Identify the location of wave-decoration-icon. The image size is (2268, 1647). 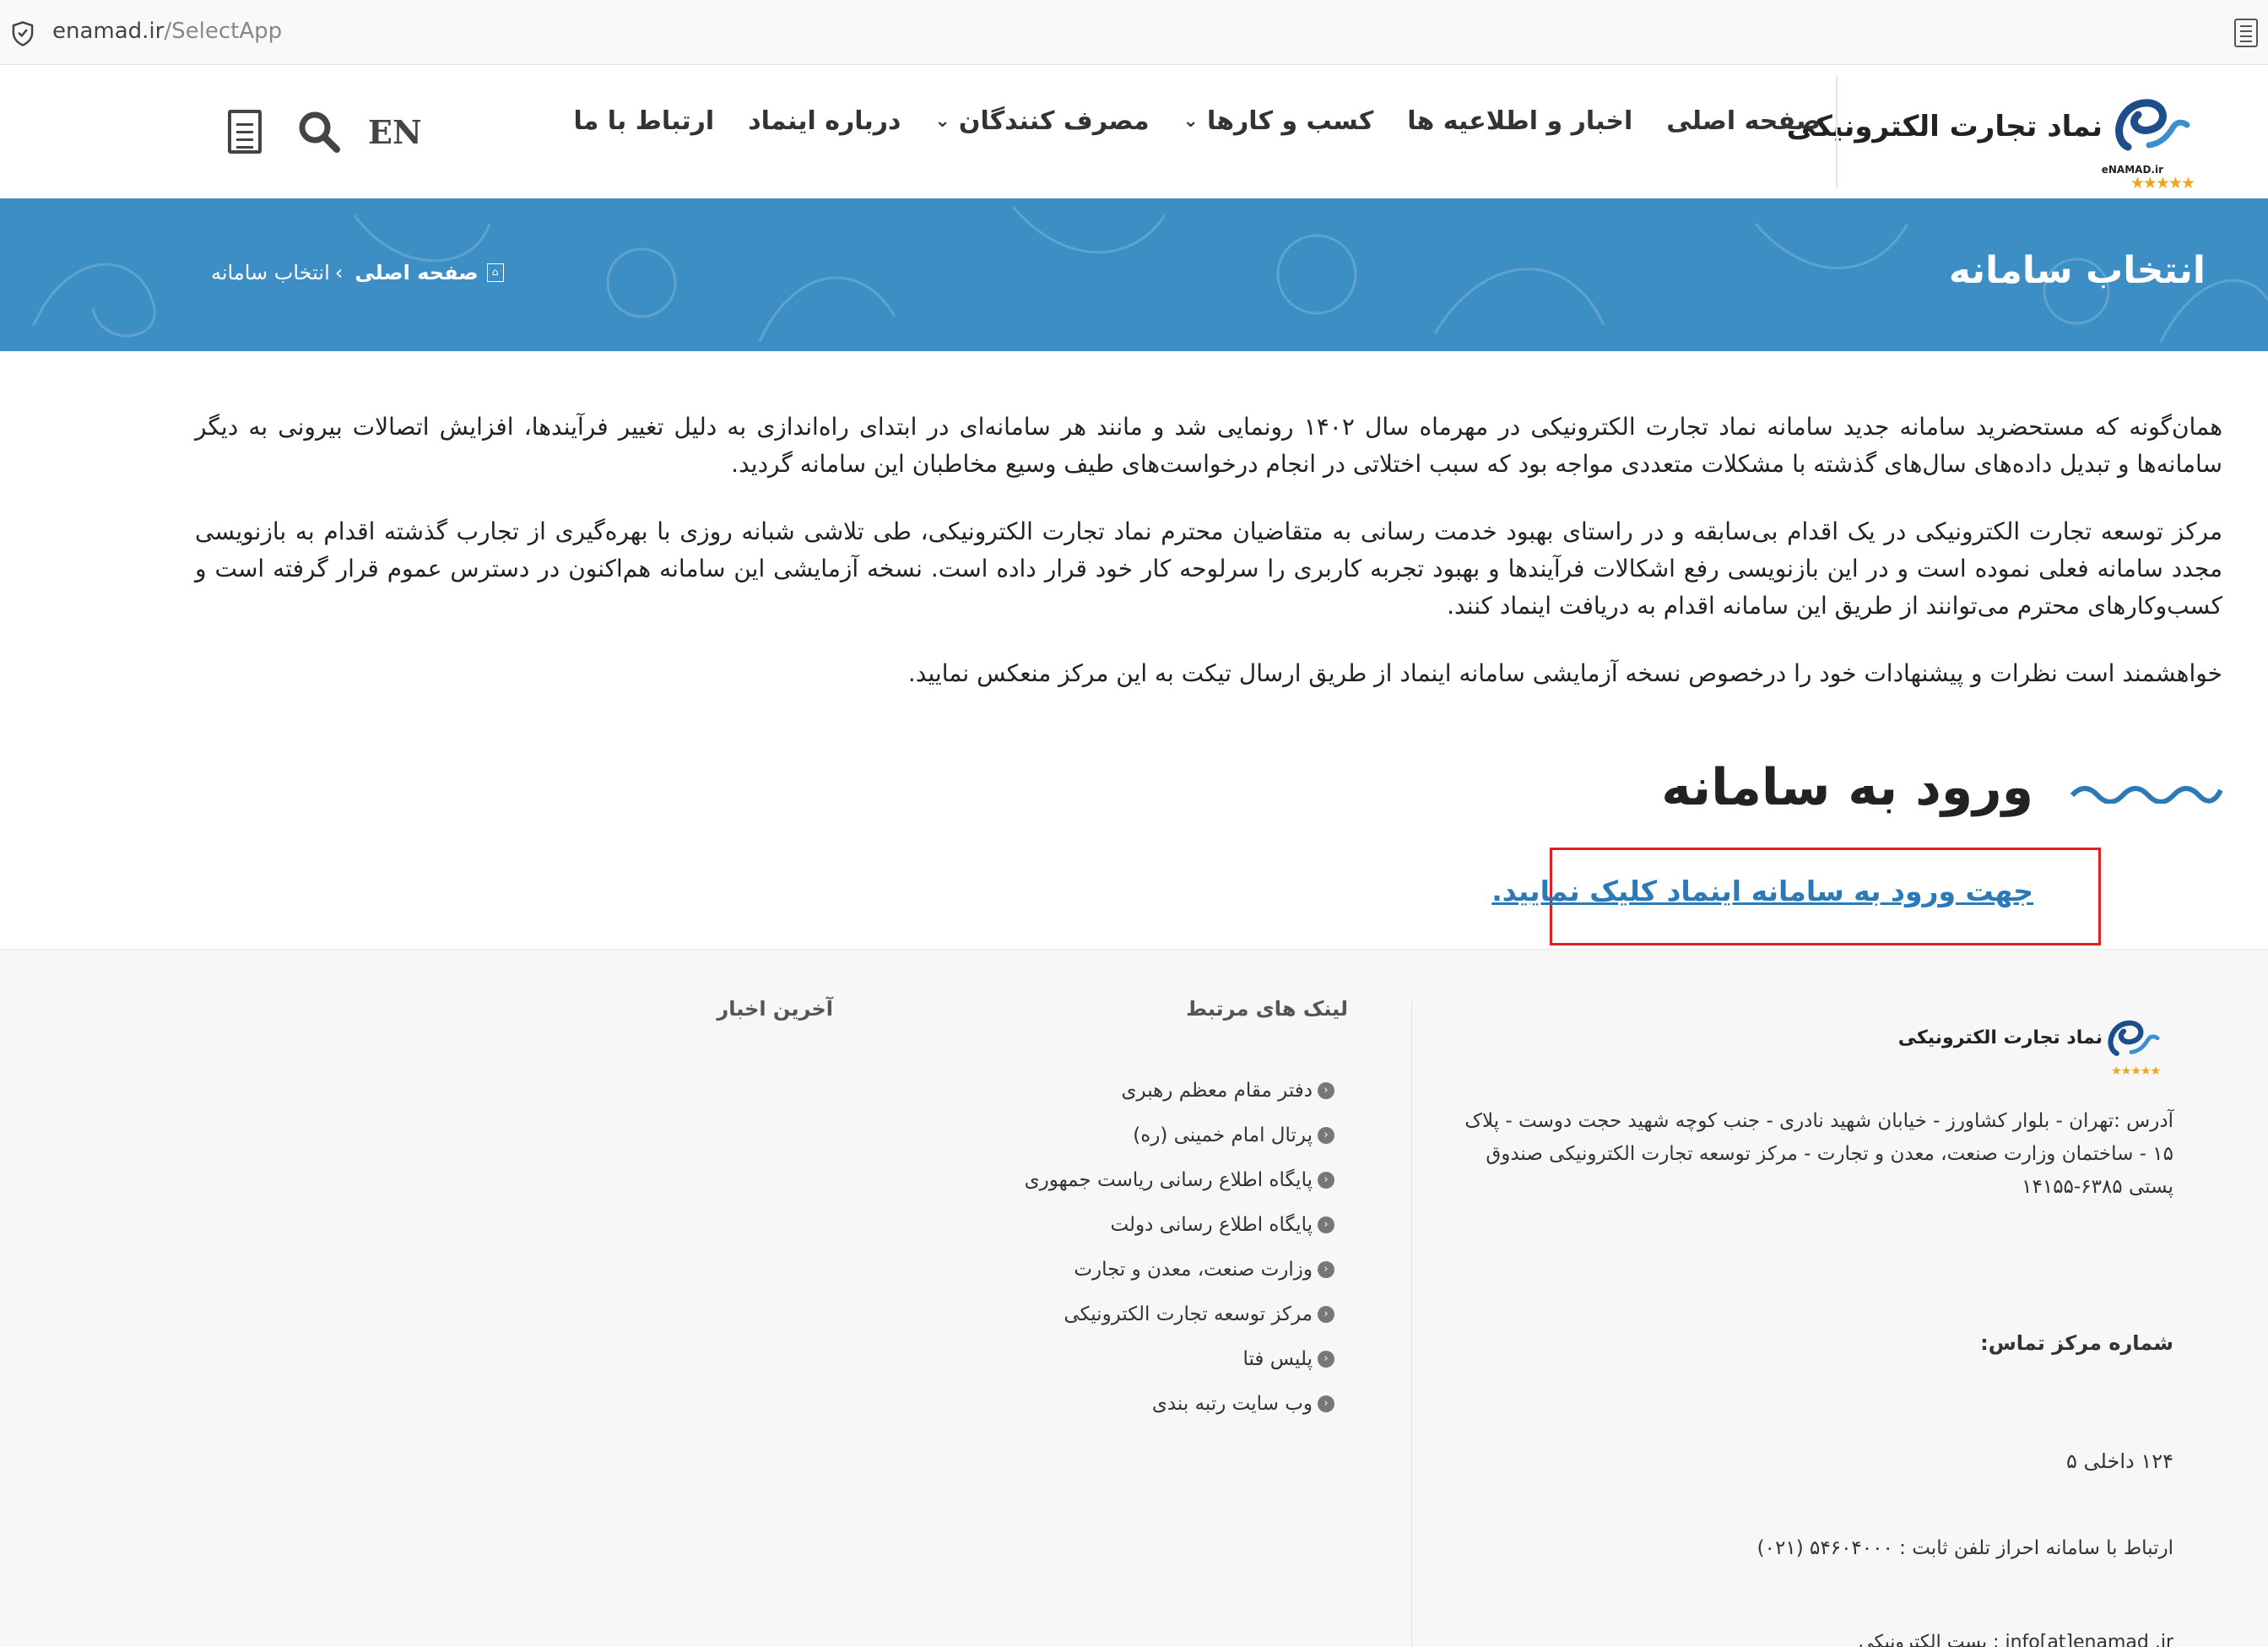
(2146, 795).